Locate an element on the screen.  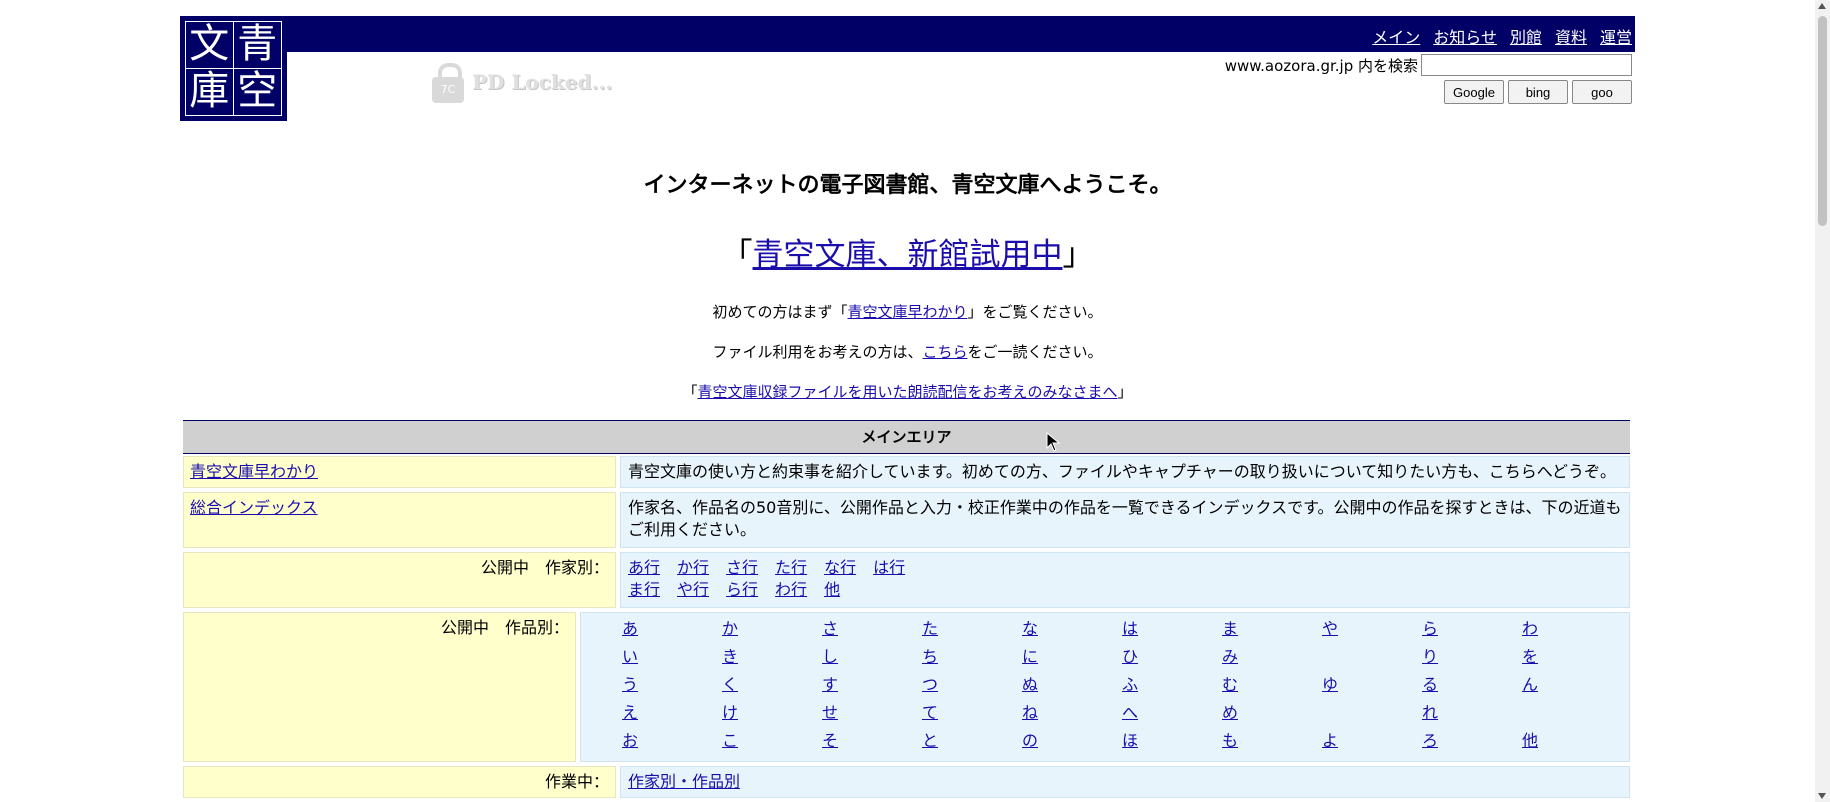
title-index-link: た is located at coordinates (930, 628).